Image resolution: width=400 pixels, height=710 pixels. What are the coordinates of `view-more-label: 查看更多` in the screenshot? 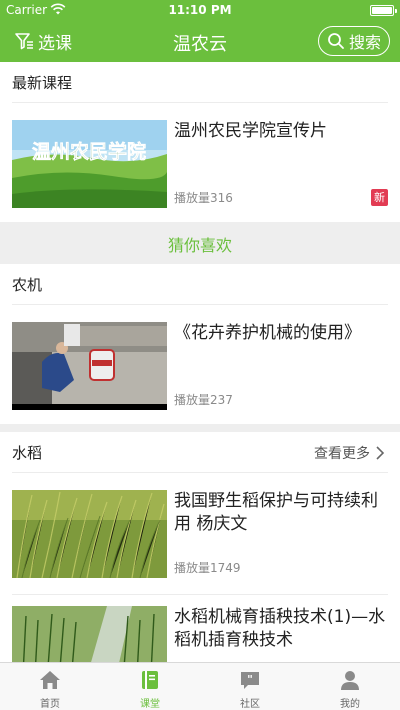 It's located at (342, 454).